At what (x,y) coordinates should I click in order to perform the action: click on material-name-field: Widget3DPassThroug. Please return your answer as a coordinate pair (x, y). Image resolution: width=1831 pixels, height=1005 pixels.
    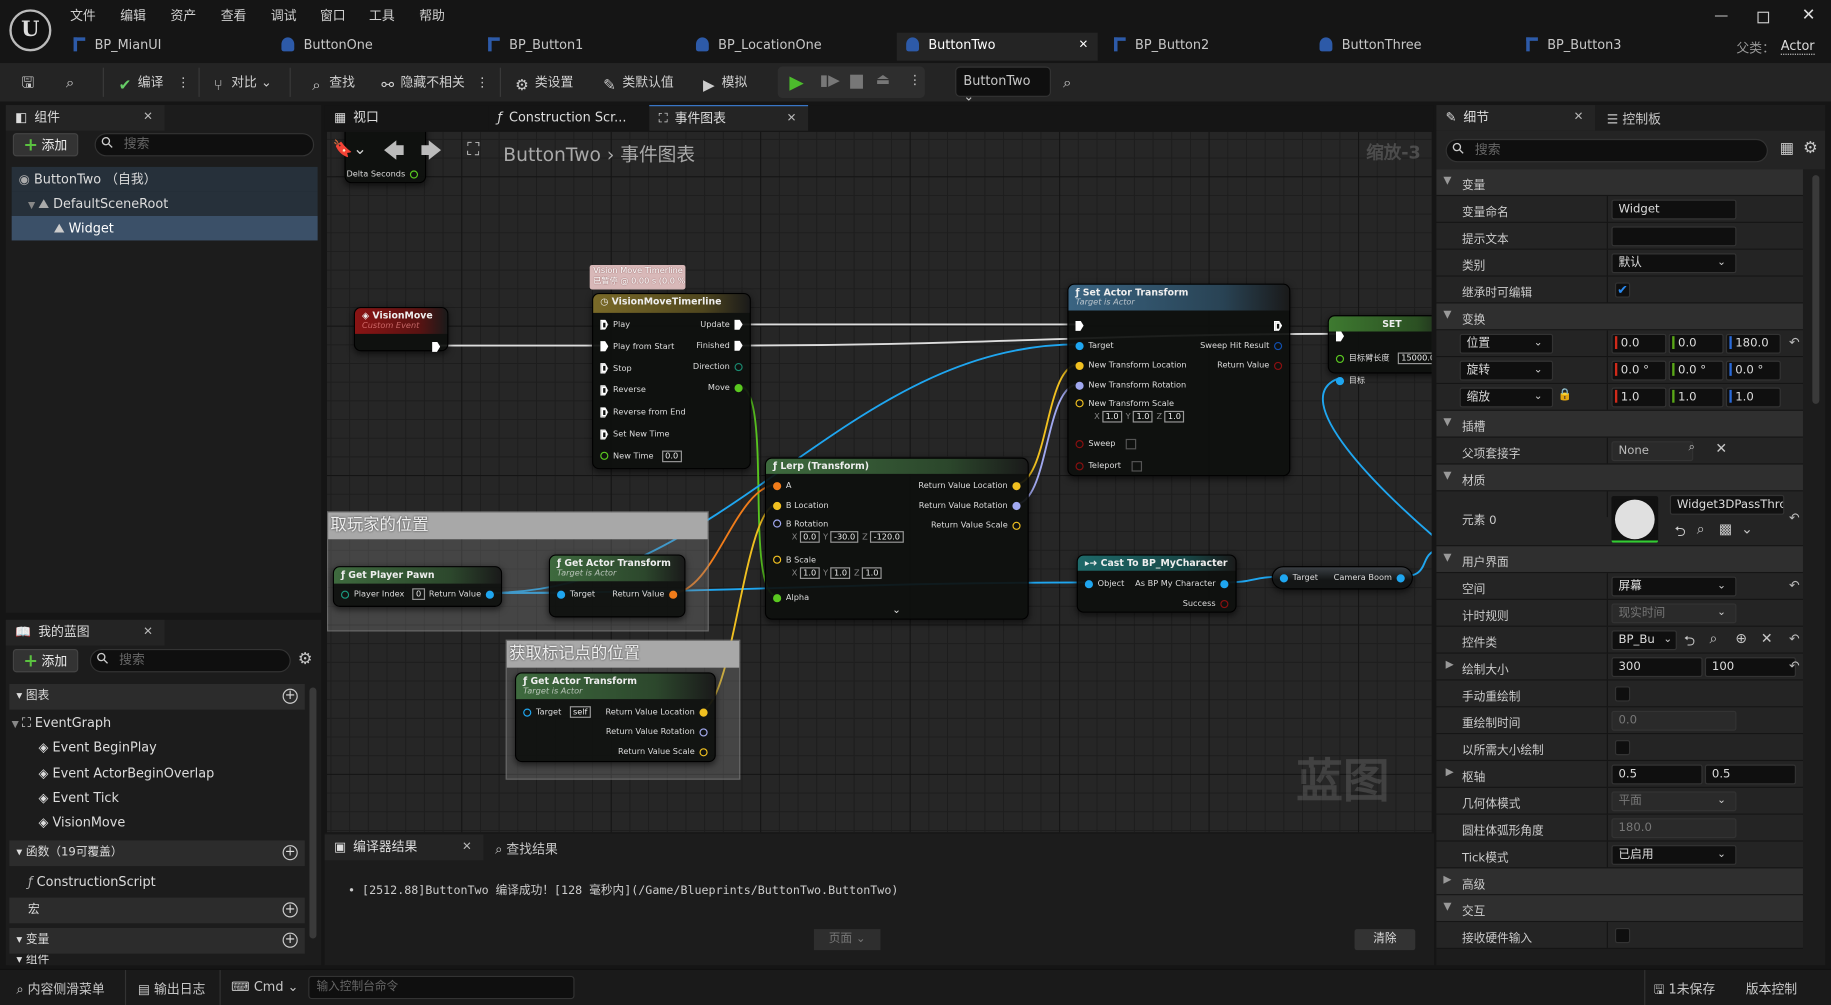
    Looking at the image, I should click on (1727, 504).